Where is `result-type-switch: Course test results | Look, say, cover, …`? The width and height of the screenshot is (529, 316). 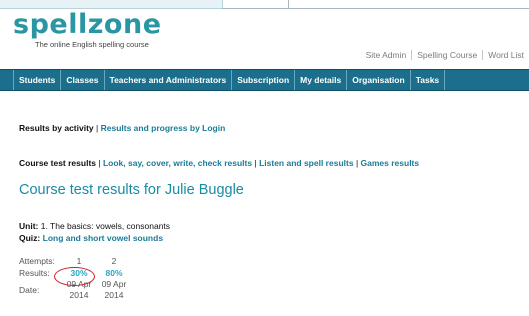
result-type-switch: Course test results | Look, say, cover, … is located at coordinates (219, 163).